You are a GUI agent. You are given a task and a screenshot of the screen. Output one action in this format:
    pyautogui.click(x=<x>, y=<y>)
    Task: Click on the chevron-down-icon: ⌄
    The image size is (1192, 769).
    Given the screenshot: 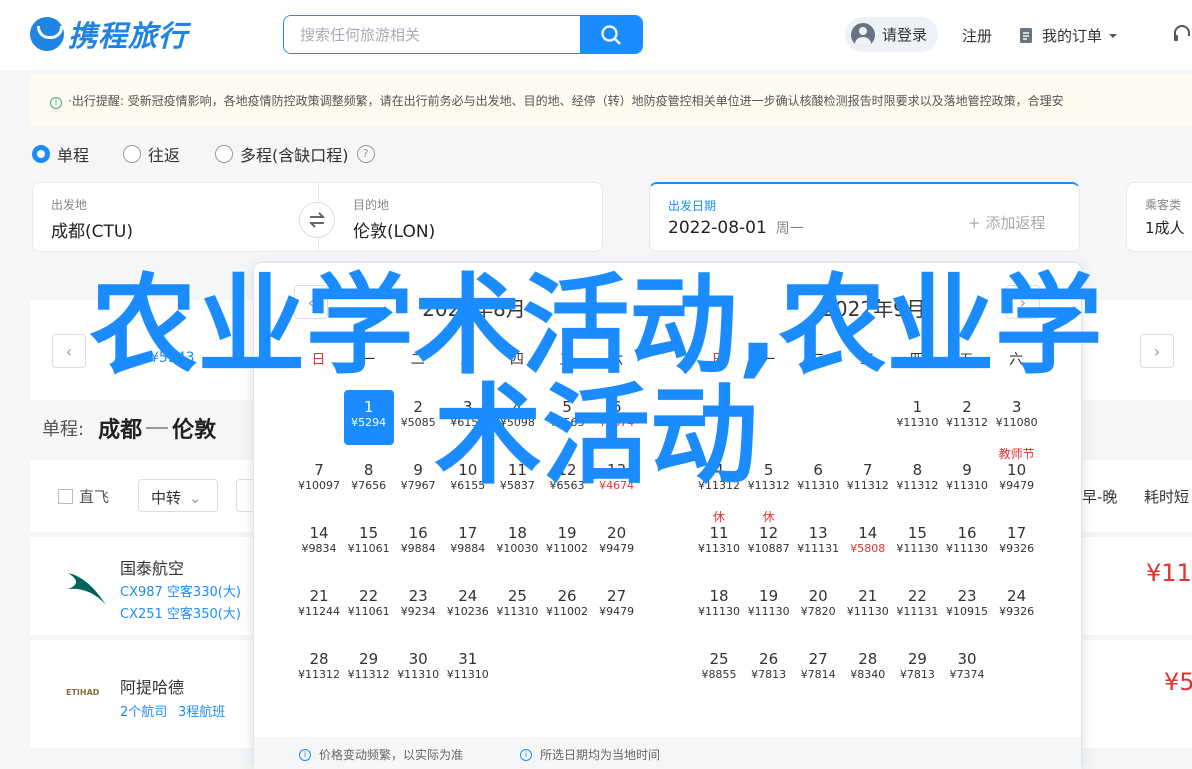 What is the action you would take?
    pyautogui.click(x=195, y=498)
    